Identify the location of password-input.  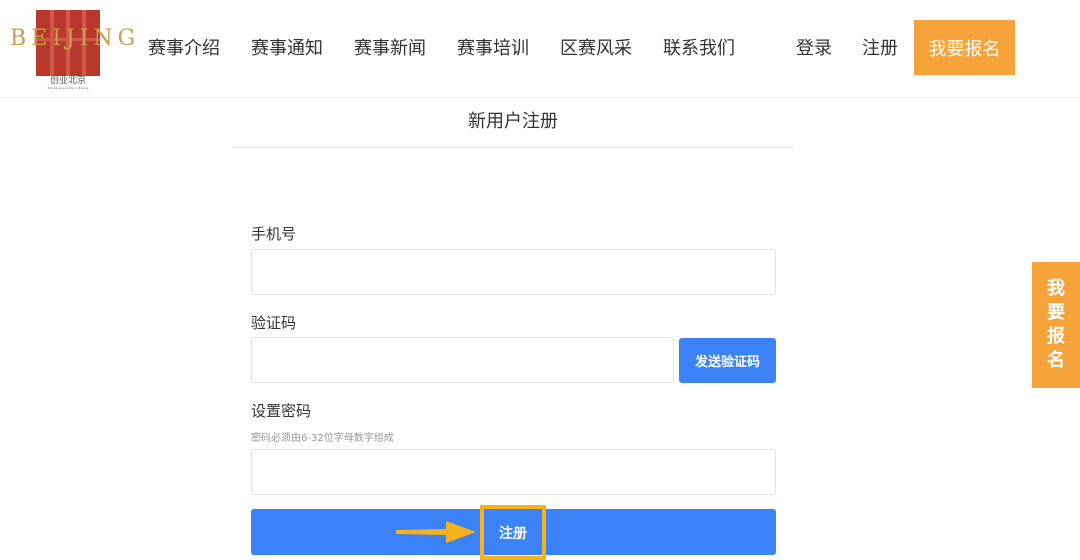
(513, 472).